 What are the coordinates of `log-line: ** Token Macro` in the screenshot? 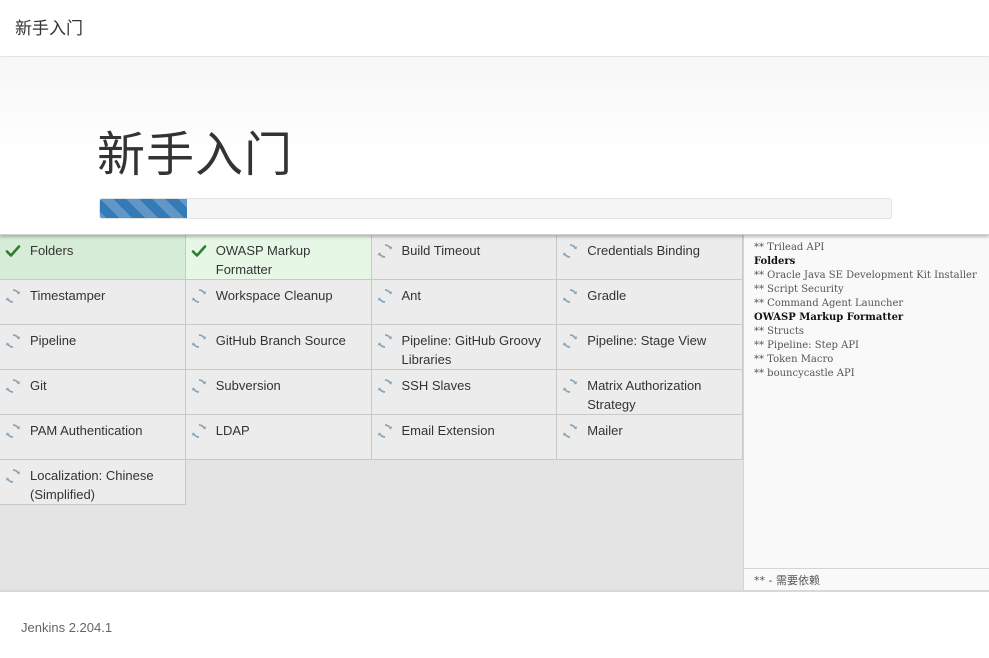 It's located at (794, 359).